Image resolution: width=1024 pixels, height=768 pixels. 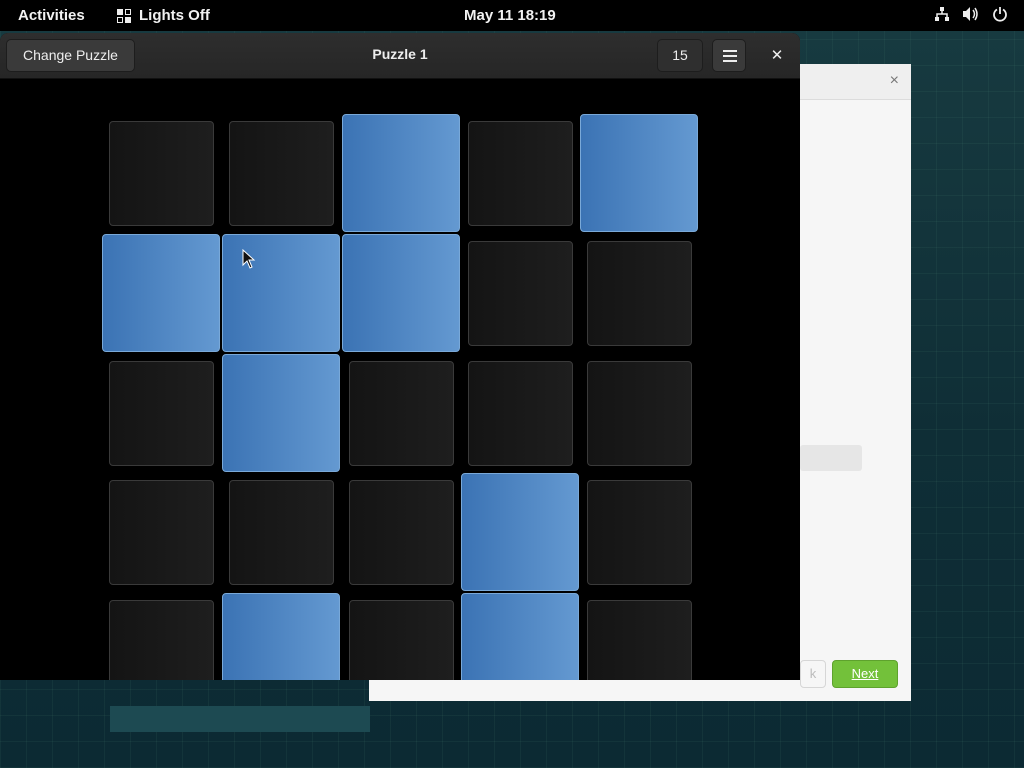 What do you see at coordinates (249, 259) in the screenshot?
I see `mouse-pointer-icon` at bounding box center [249, 259].